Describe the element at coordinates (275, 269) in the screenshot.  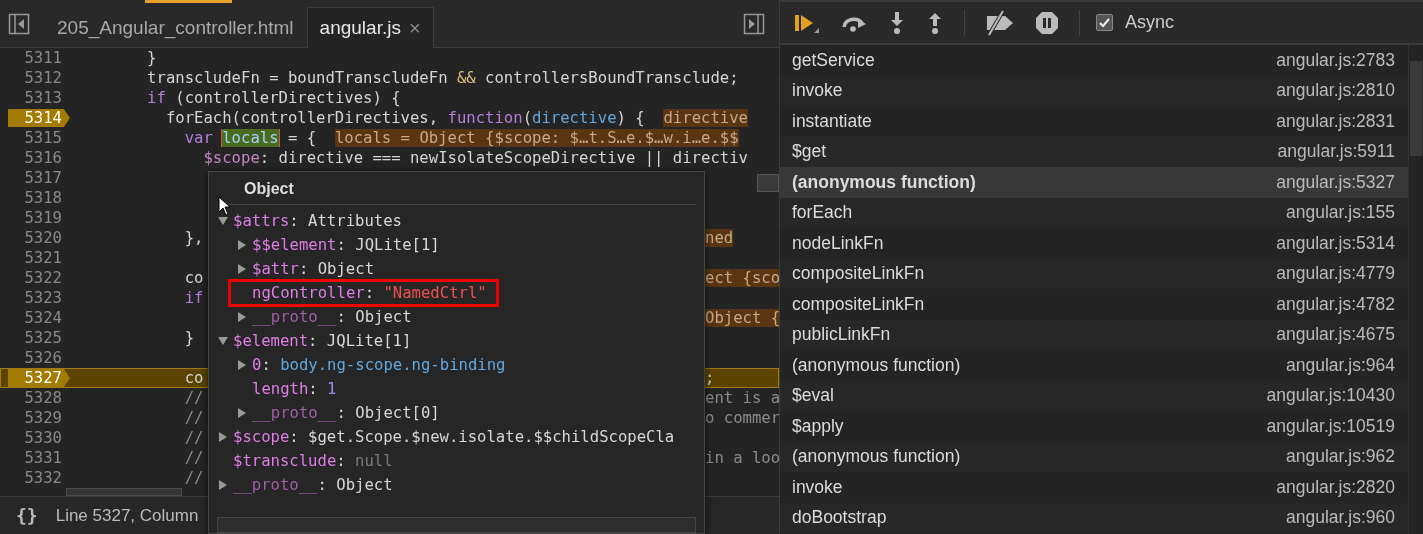
I see `property-name: $attr` at that location.